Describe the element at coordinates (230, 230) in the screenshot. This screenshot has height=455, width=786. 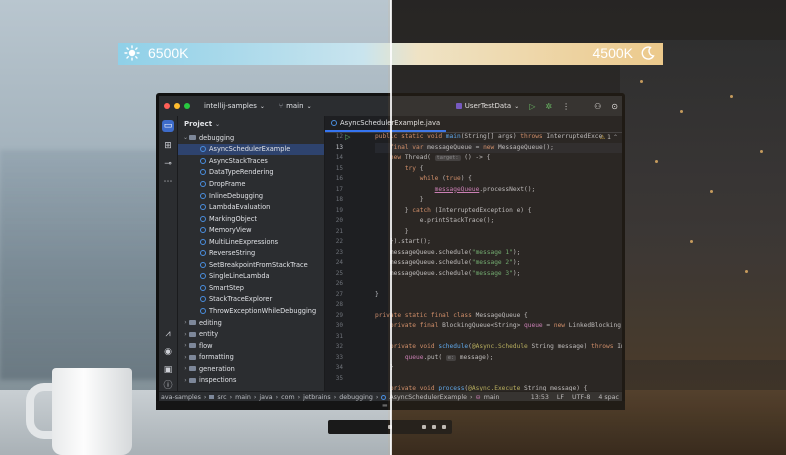
I see `tree-item-label: MemoryView` at that location.